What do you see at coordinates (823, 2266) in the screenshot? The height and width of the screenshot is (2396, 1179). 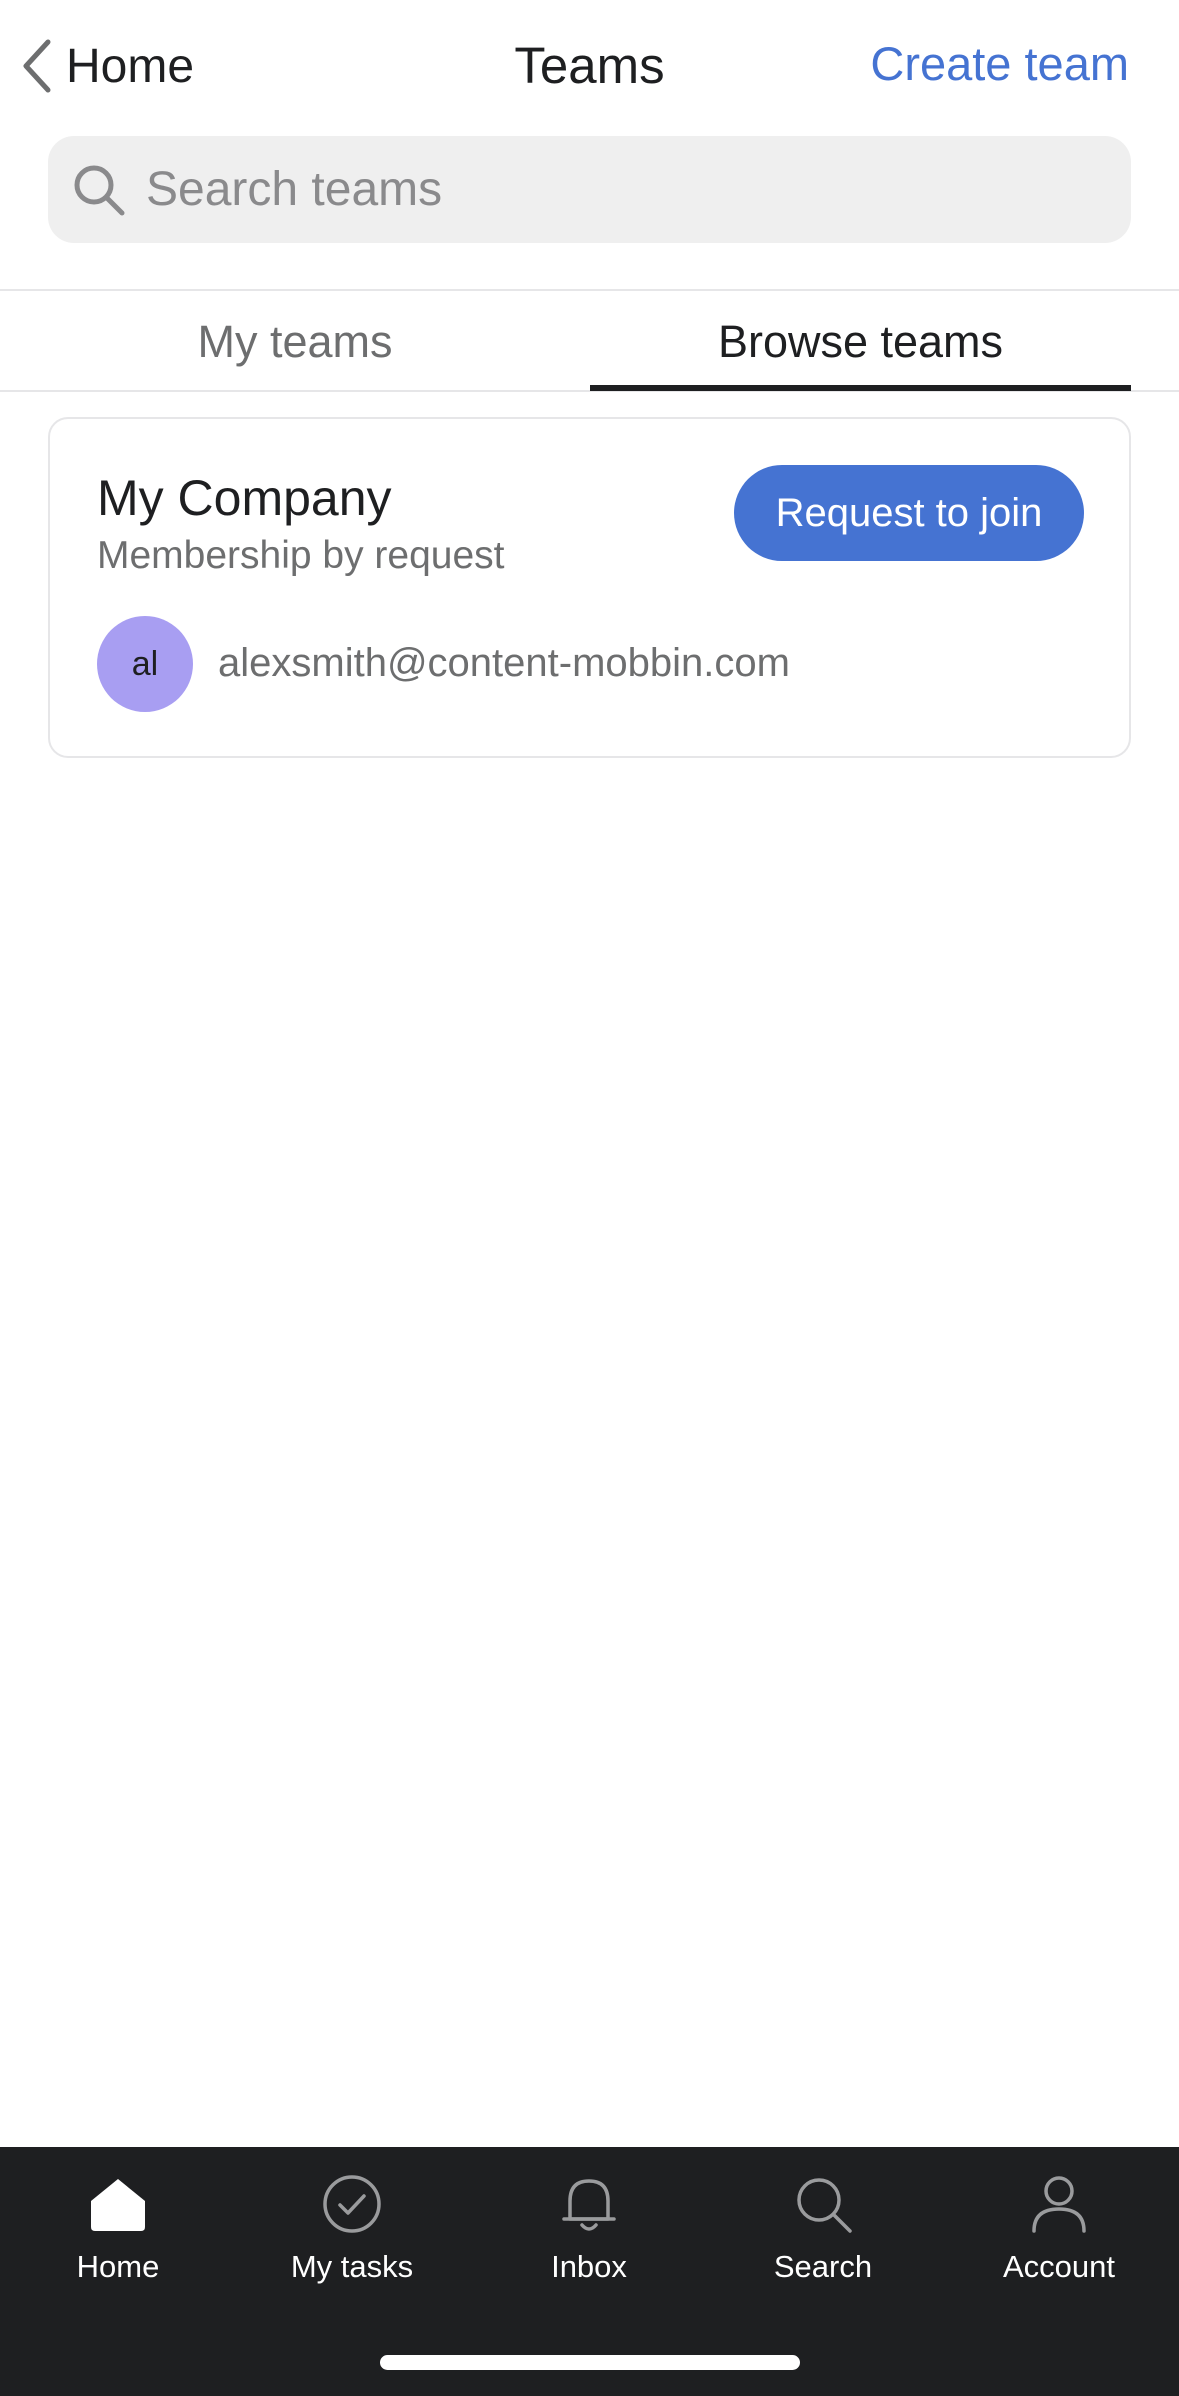 I see `nav-label: Search` at bounding box center [823, 2266].